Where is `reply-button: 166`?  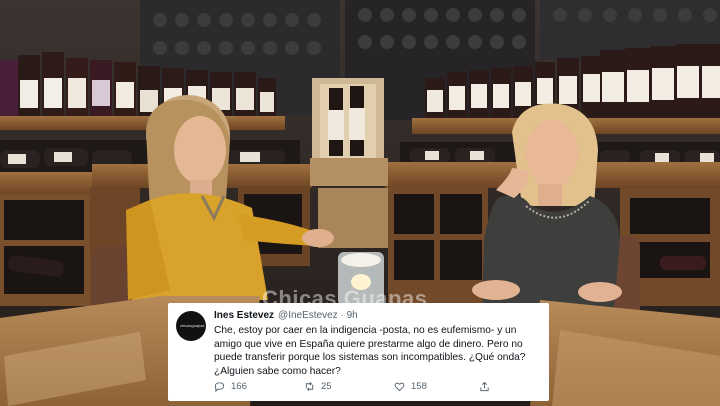
reply-button: 166 is located at coordinates (230, 386).